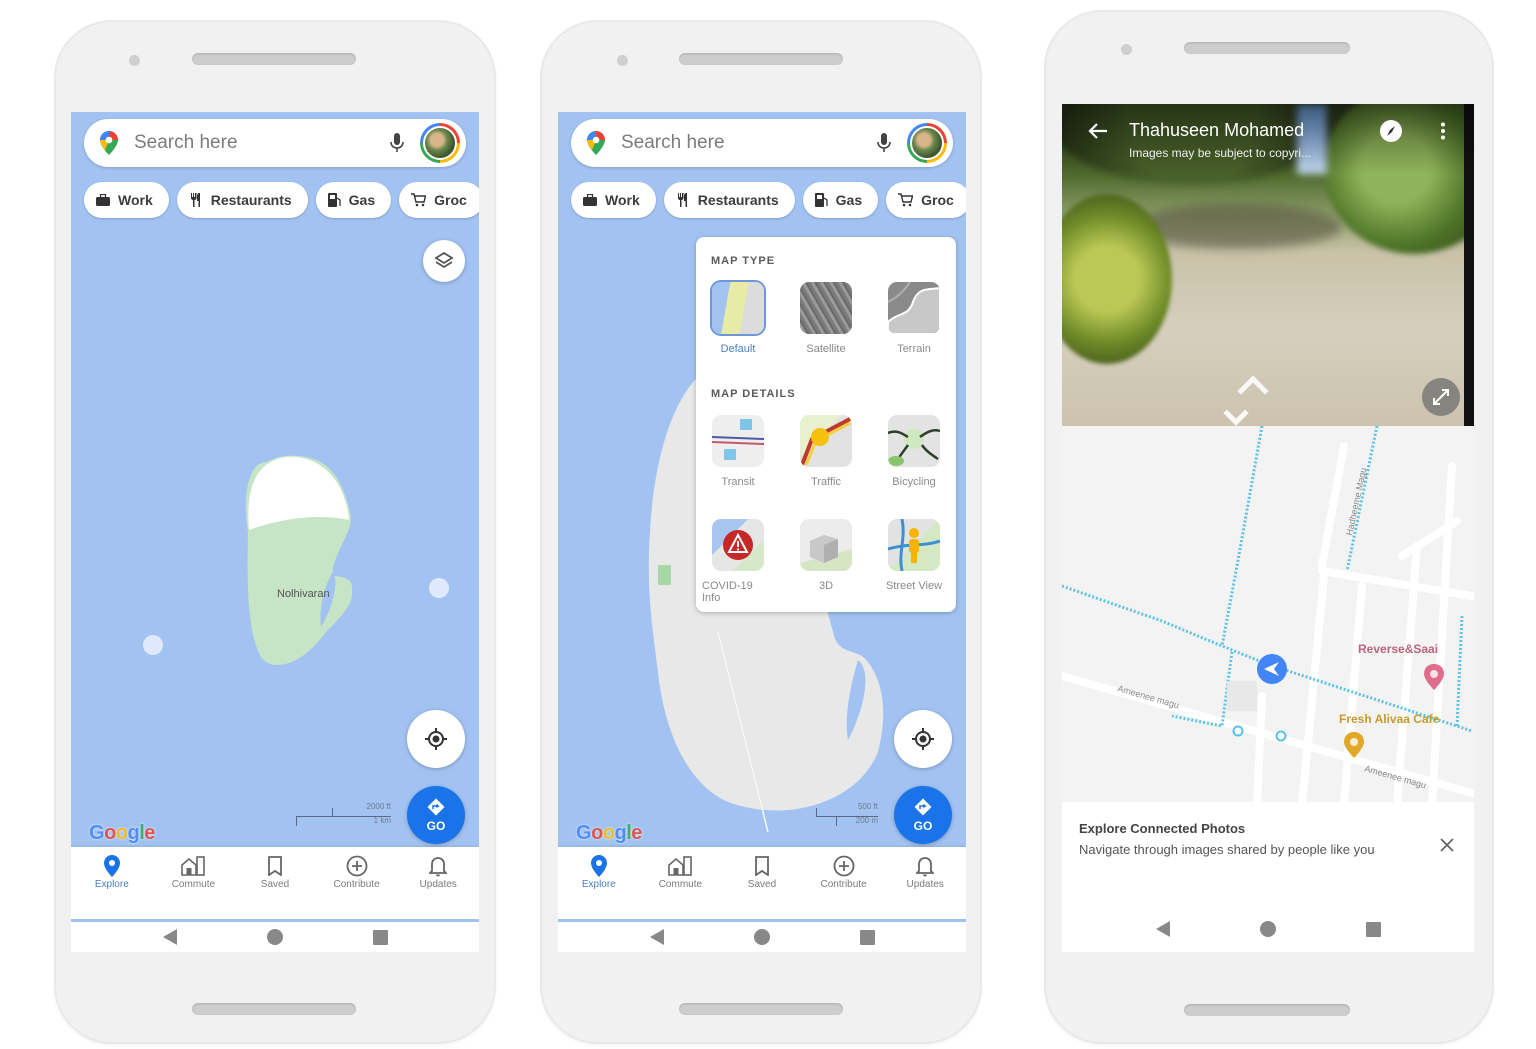  I want to click on compass-icon, so click(1391, 131).